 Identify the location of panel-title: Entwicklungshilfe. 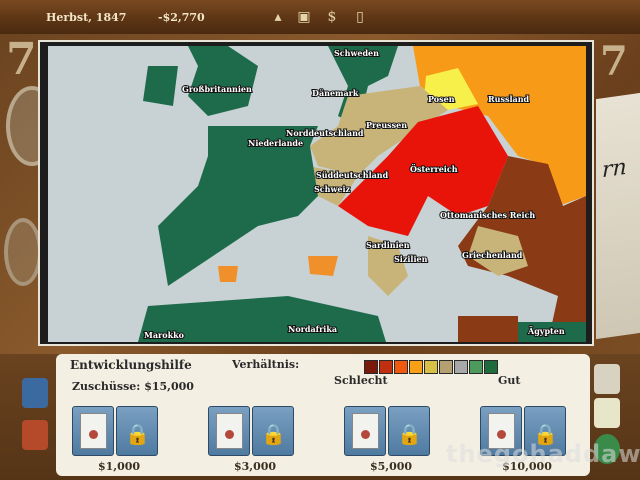
(131, 365).